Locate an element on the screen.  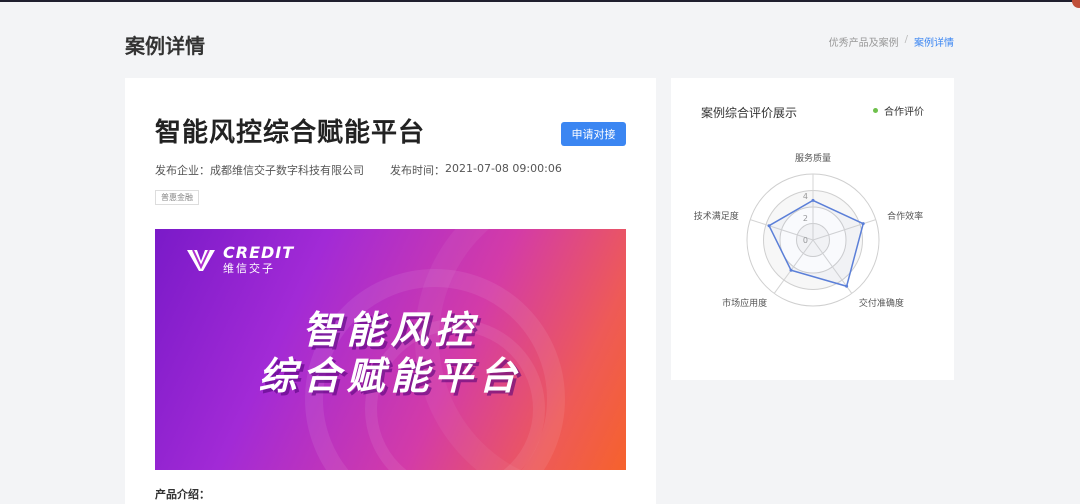
brand-logo: CREDIT 维信交子 is located at coordinates (239, 259).